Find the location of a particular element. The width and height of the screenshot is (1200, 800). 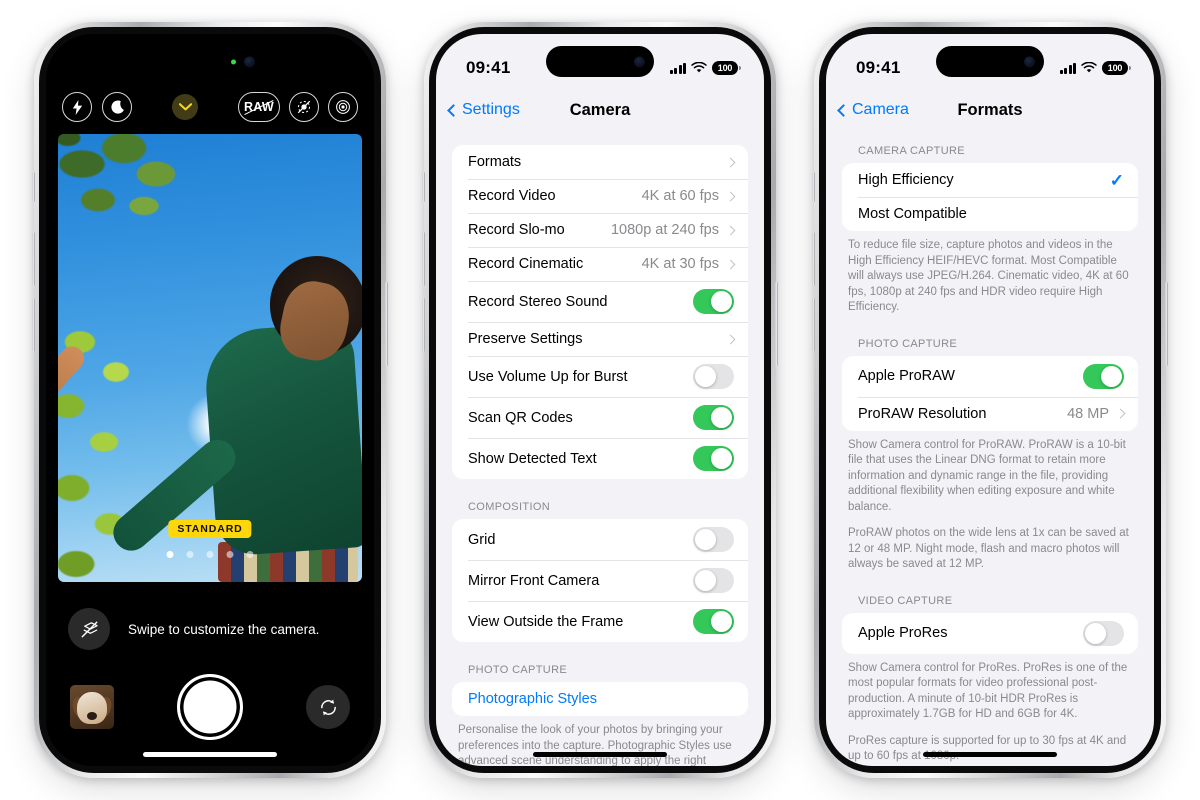

row-preserve-settings: Preserve Settings is located at coordinates (600, 339).